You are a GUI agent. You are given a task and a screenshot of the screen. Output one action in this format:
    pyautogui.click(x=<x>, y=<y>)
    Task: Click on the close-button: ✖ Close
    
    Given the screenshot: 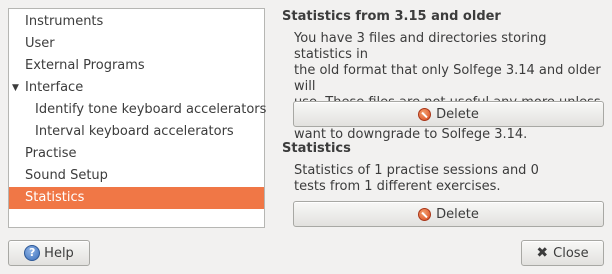 What is the action you would take?
    pyautogui.click(x=562, y=253)
    